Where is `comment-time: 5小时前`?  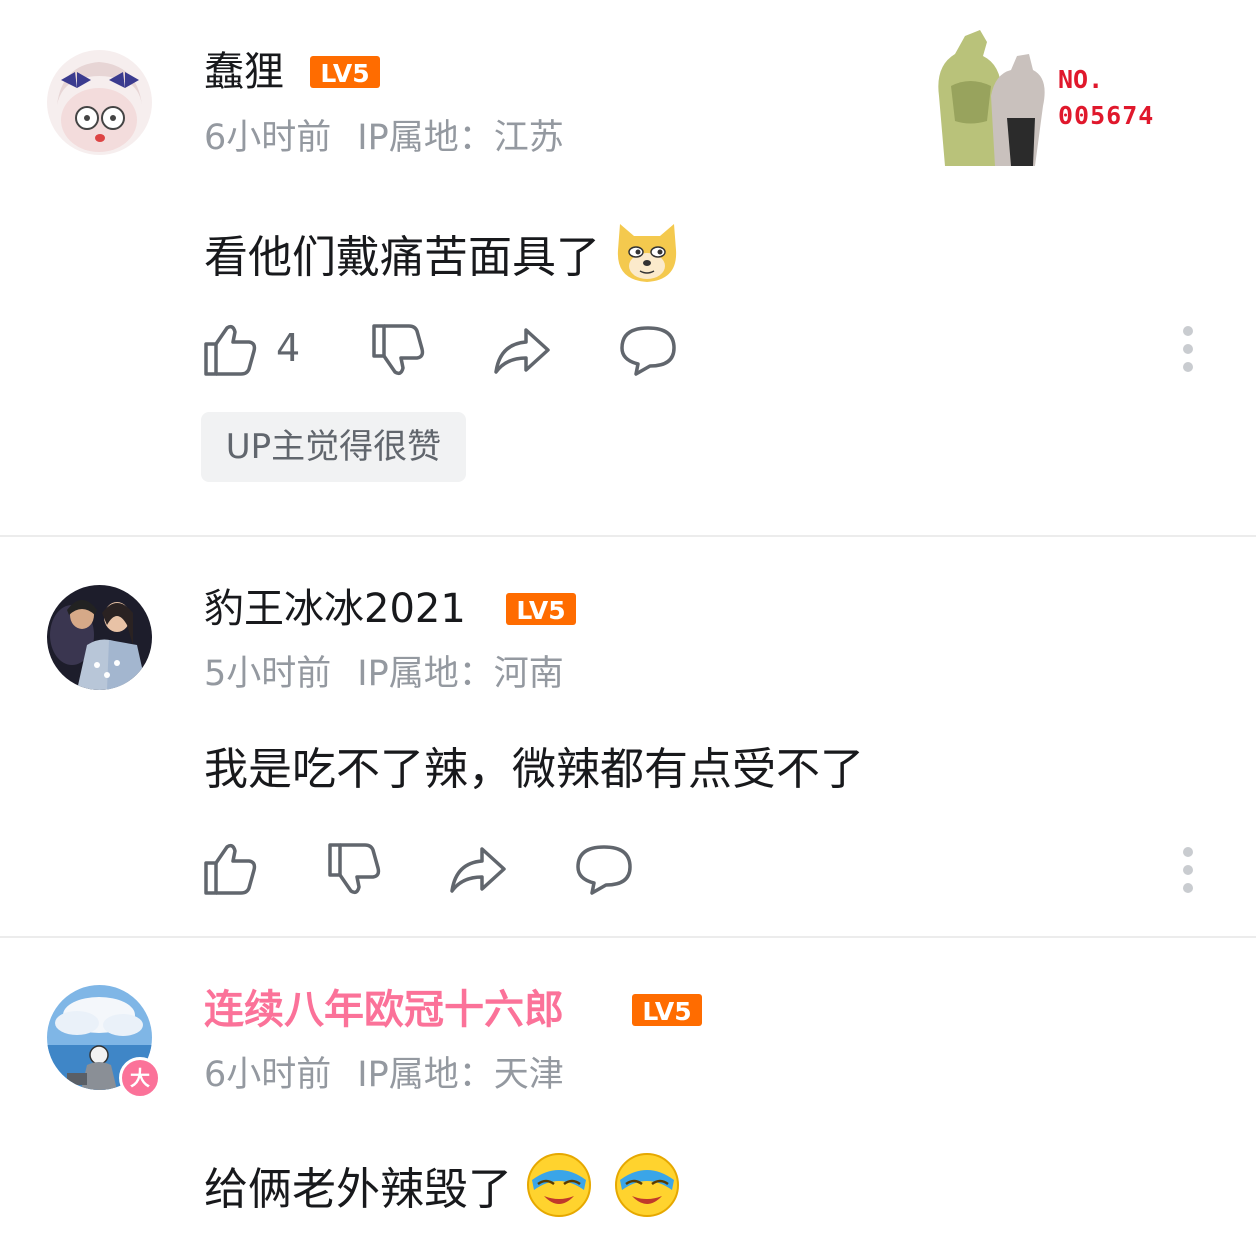 comment-time: 5小时前 is located at coordinates (268, 674).